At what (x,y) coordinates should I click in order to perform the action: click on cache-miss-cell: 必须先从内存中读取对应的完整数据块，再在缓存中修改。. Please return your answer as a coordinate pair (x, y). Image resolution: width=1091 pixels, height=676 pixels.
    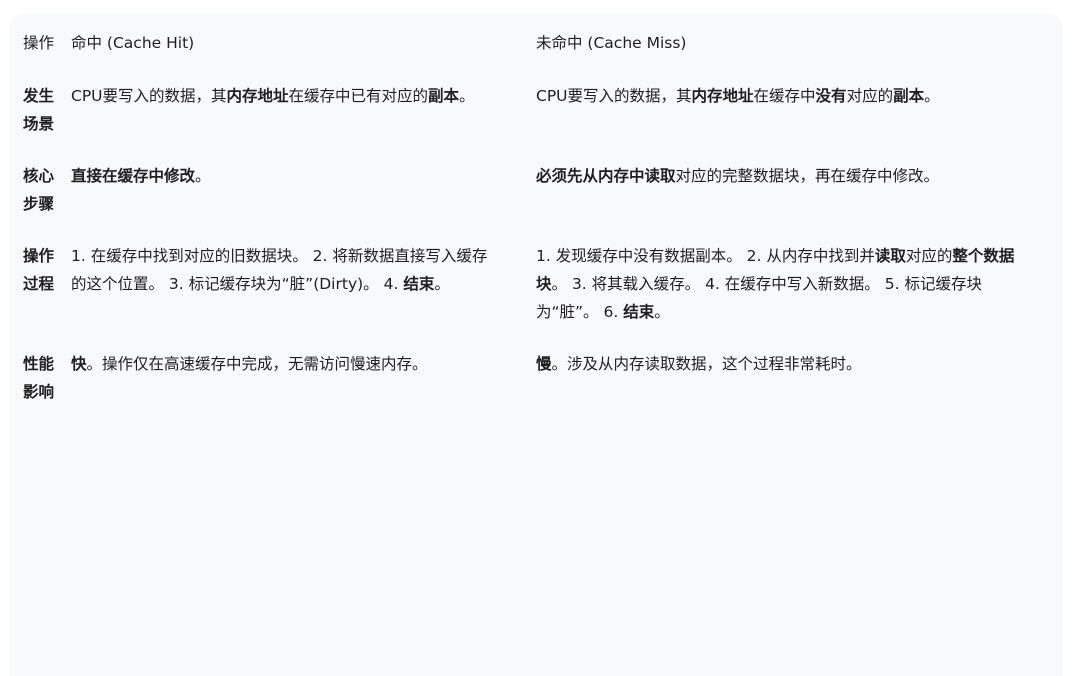
    Looking at the image, I should click on (799, 190).